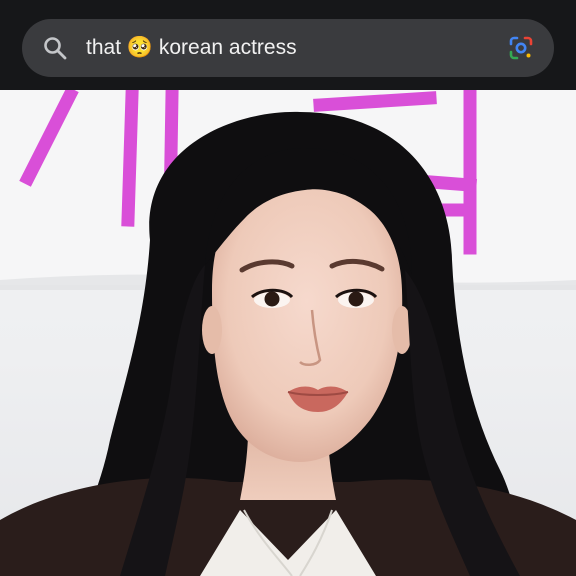 This screenshot has height=576, width=576. I want to click on search-bar: that 🥺 korean actress, so click(288, 48).